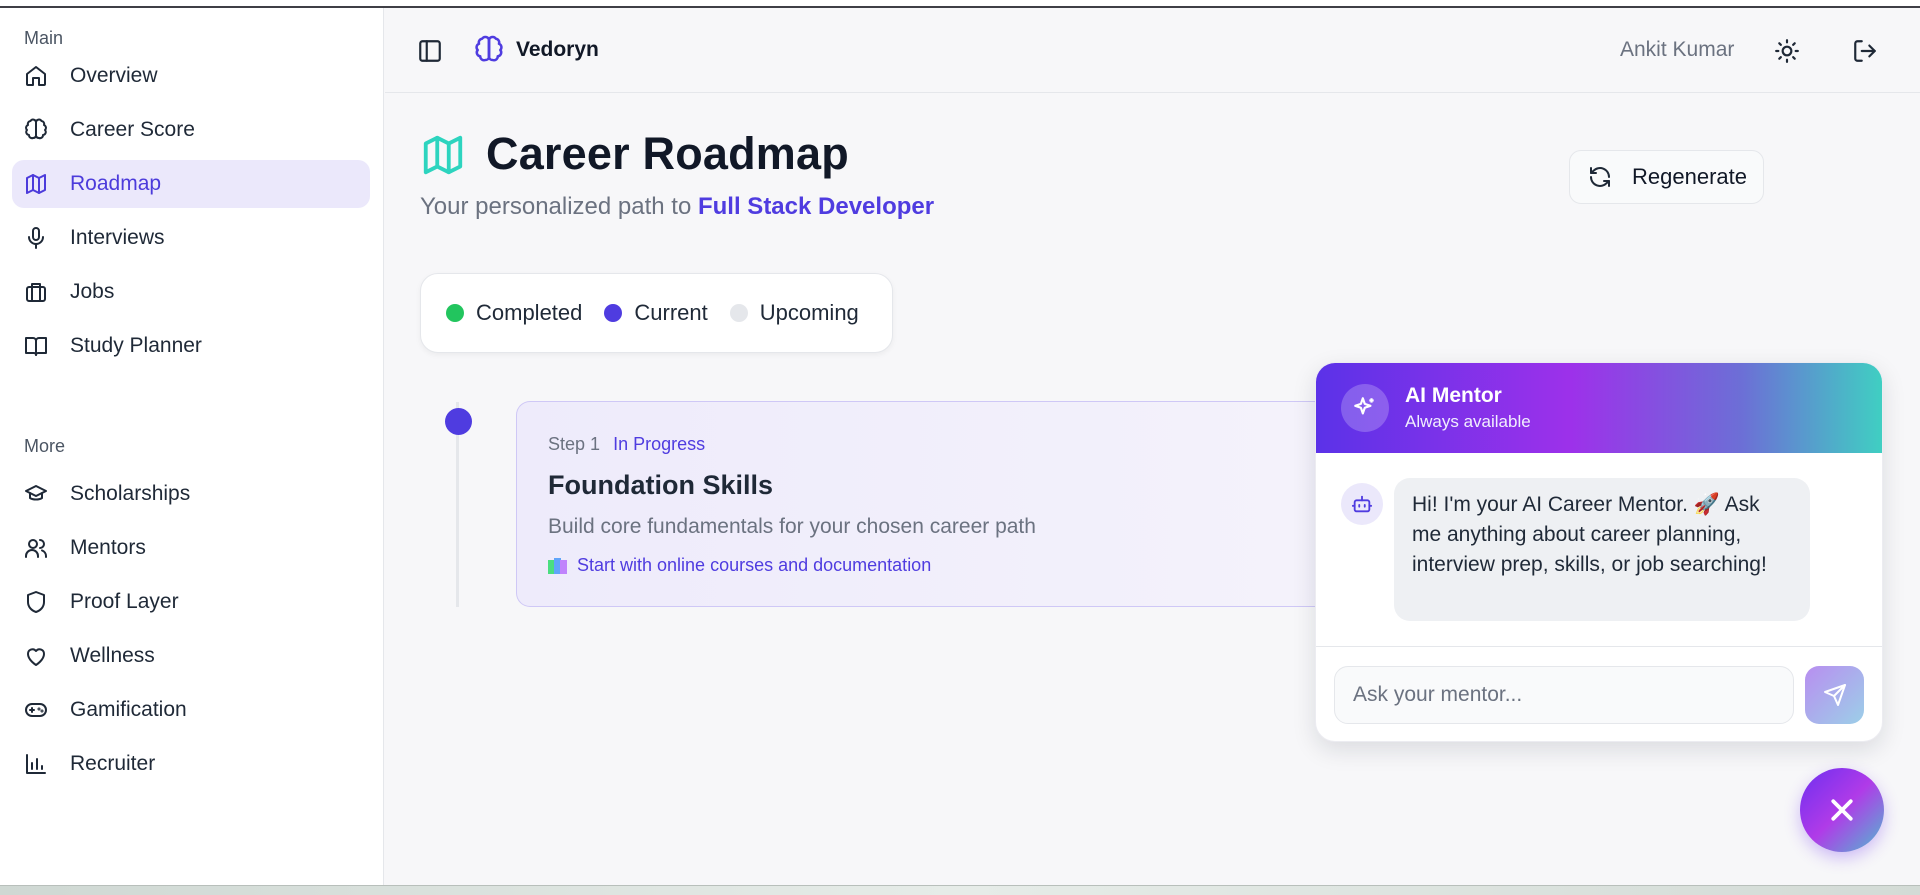 This screenshot has height=895, width=1920. Describe the element at coordinates (45, 446) in the screenshot. I see `sidebar-section-more: More` at that location.